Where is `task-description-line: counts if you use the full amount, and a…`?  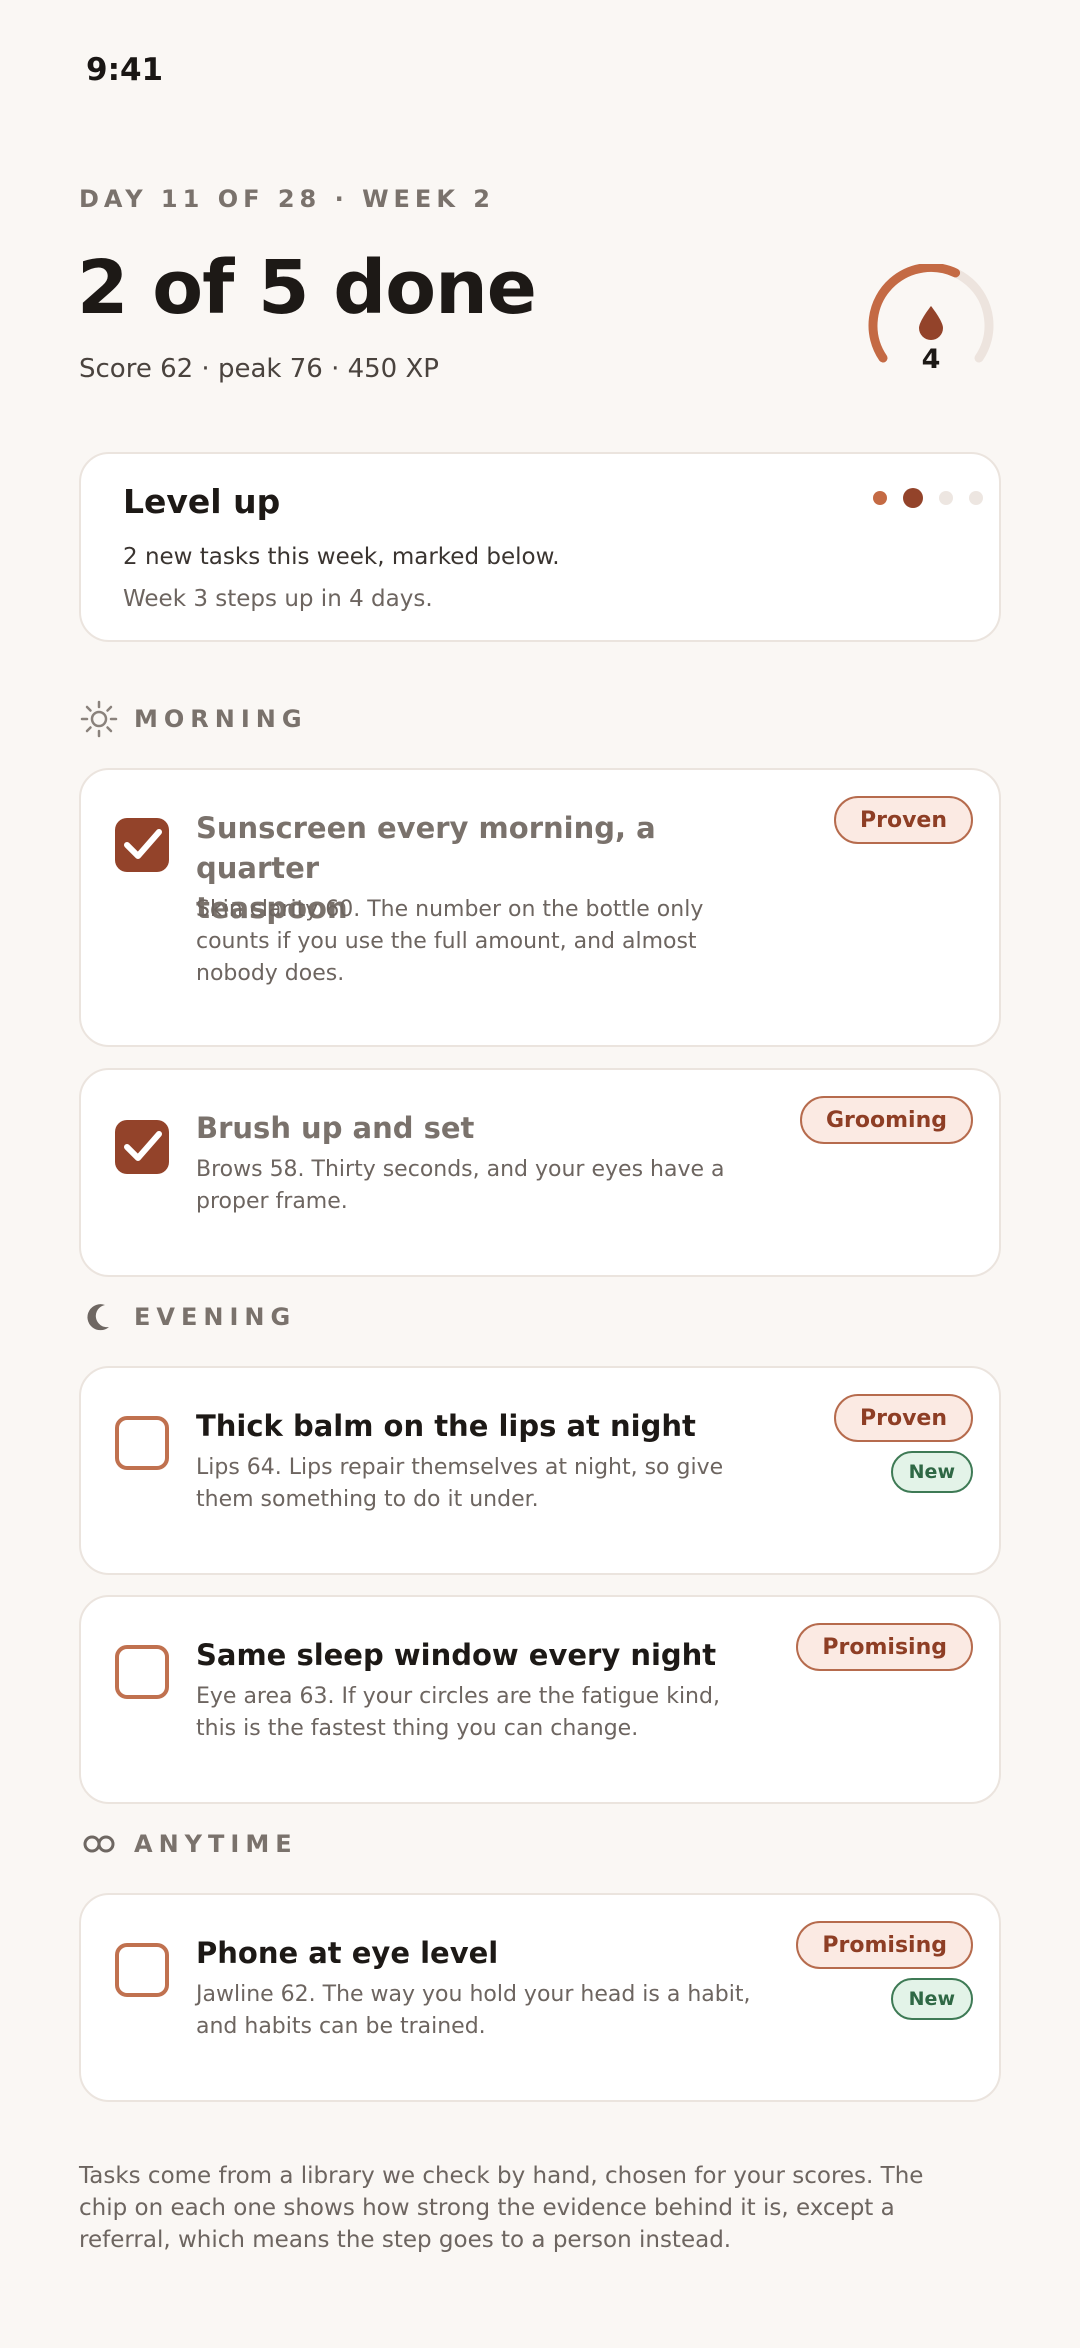 task-description-line: counts if you use the full amount, and a… is located at coordinates (446, 941).